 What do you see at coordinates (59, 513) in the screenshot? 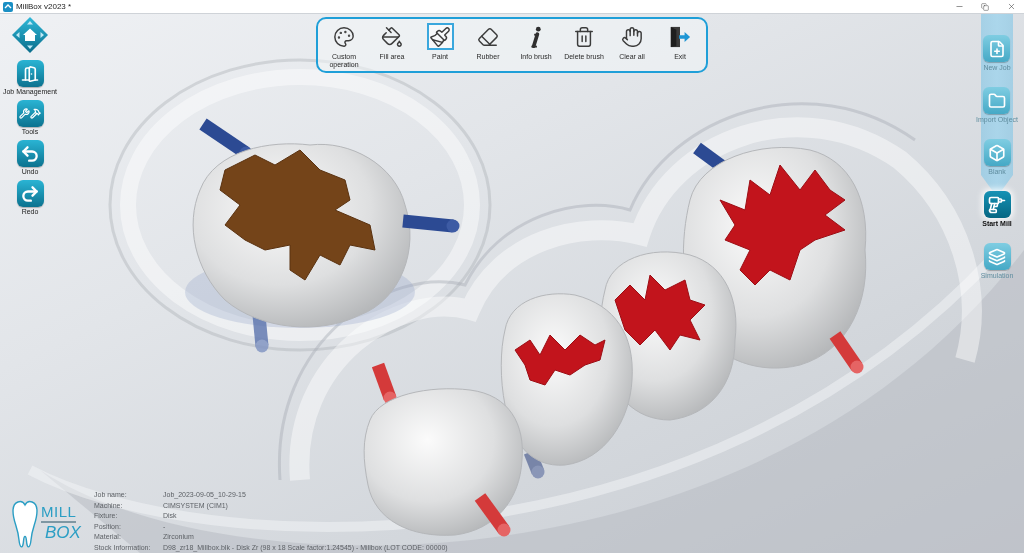
I see `logo-text: MILL` at bounding box center [59, 513].